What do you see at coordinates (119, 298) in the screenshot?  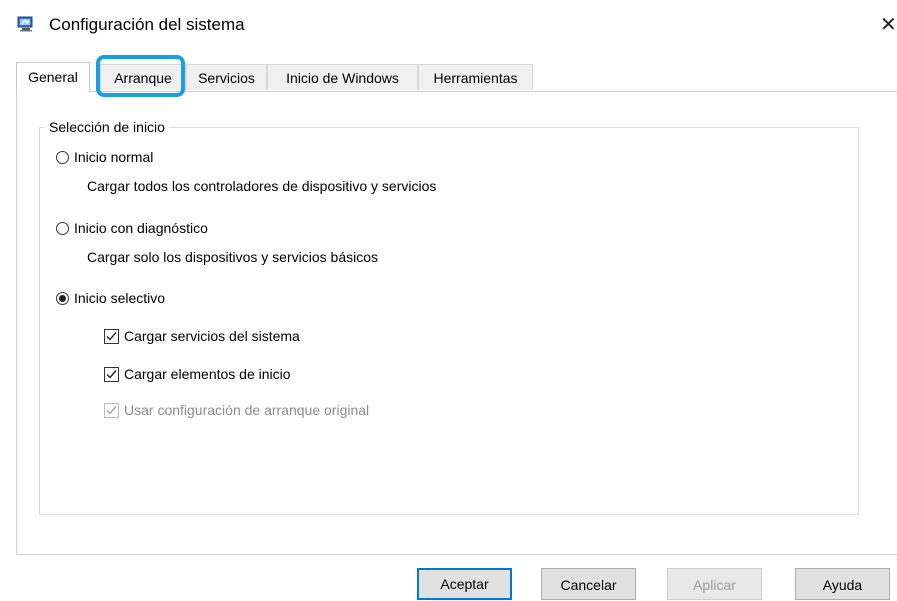 I see `radio-selective-startup-label: Inicio selectivo` at bounding box center [119, 298].